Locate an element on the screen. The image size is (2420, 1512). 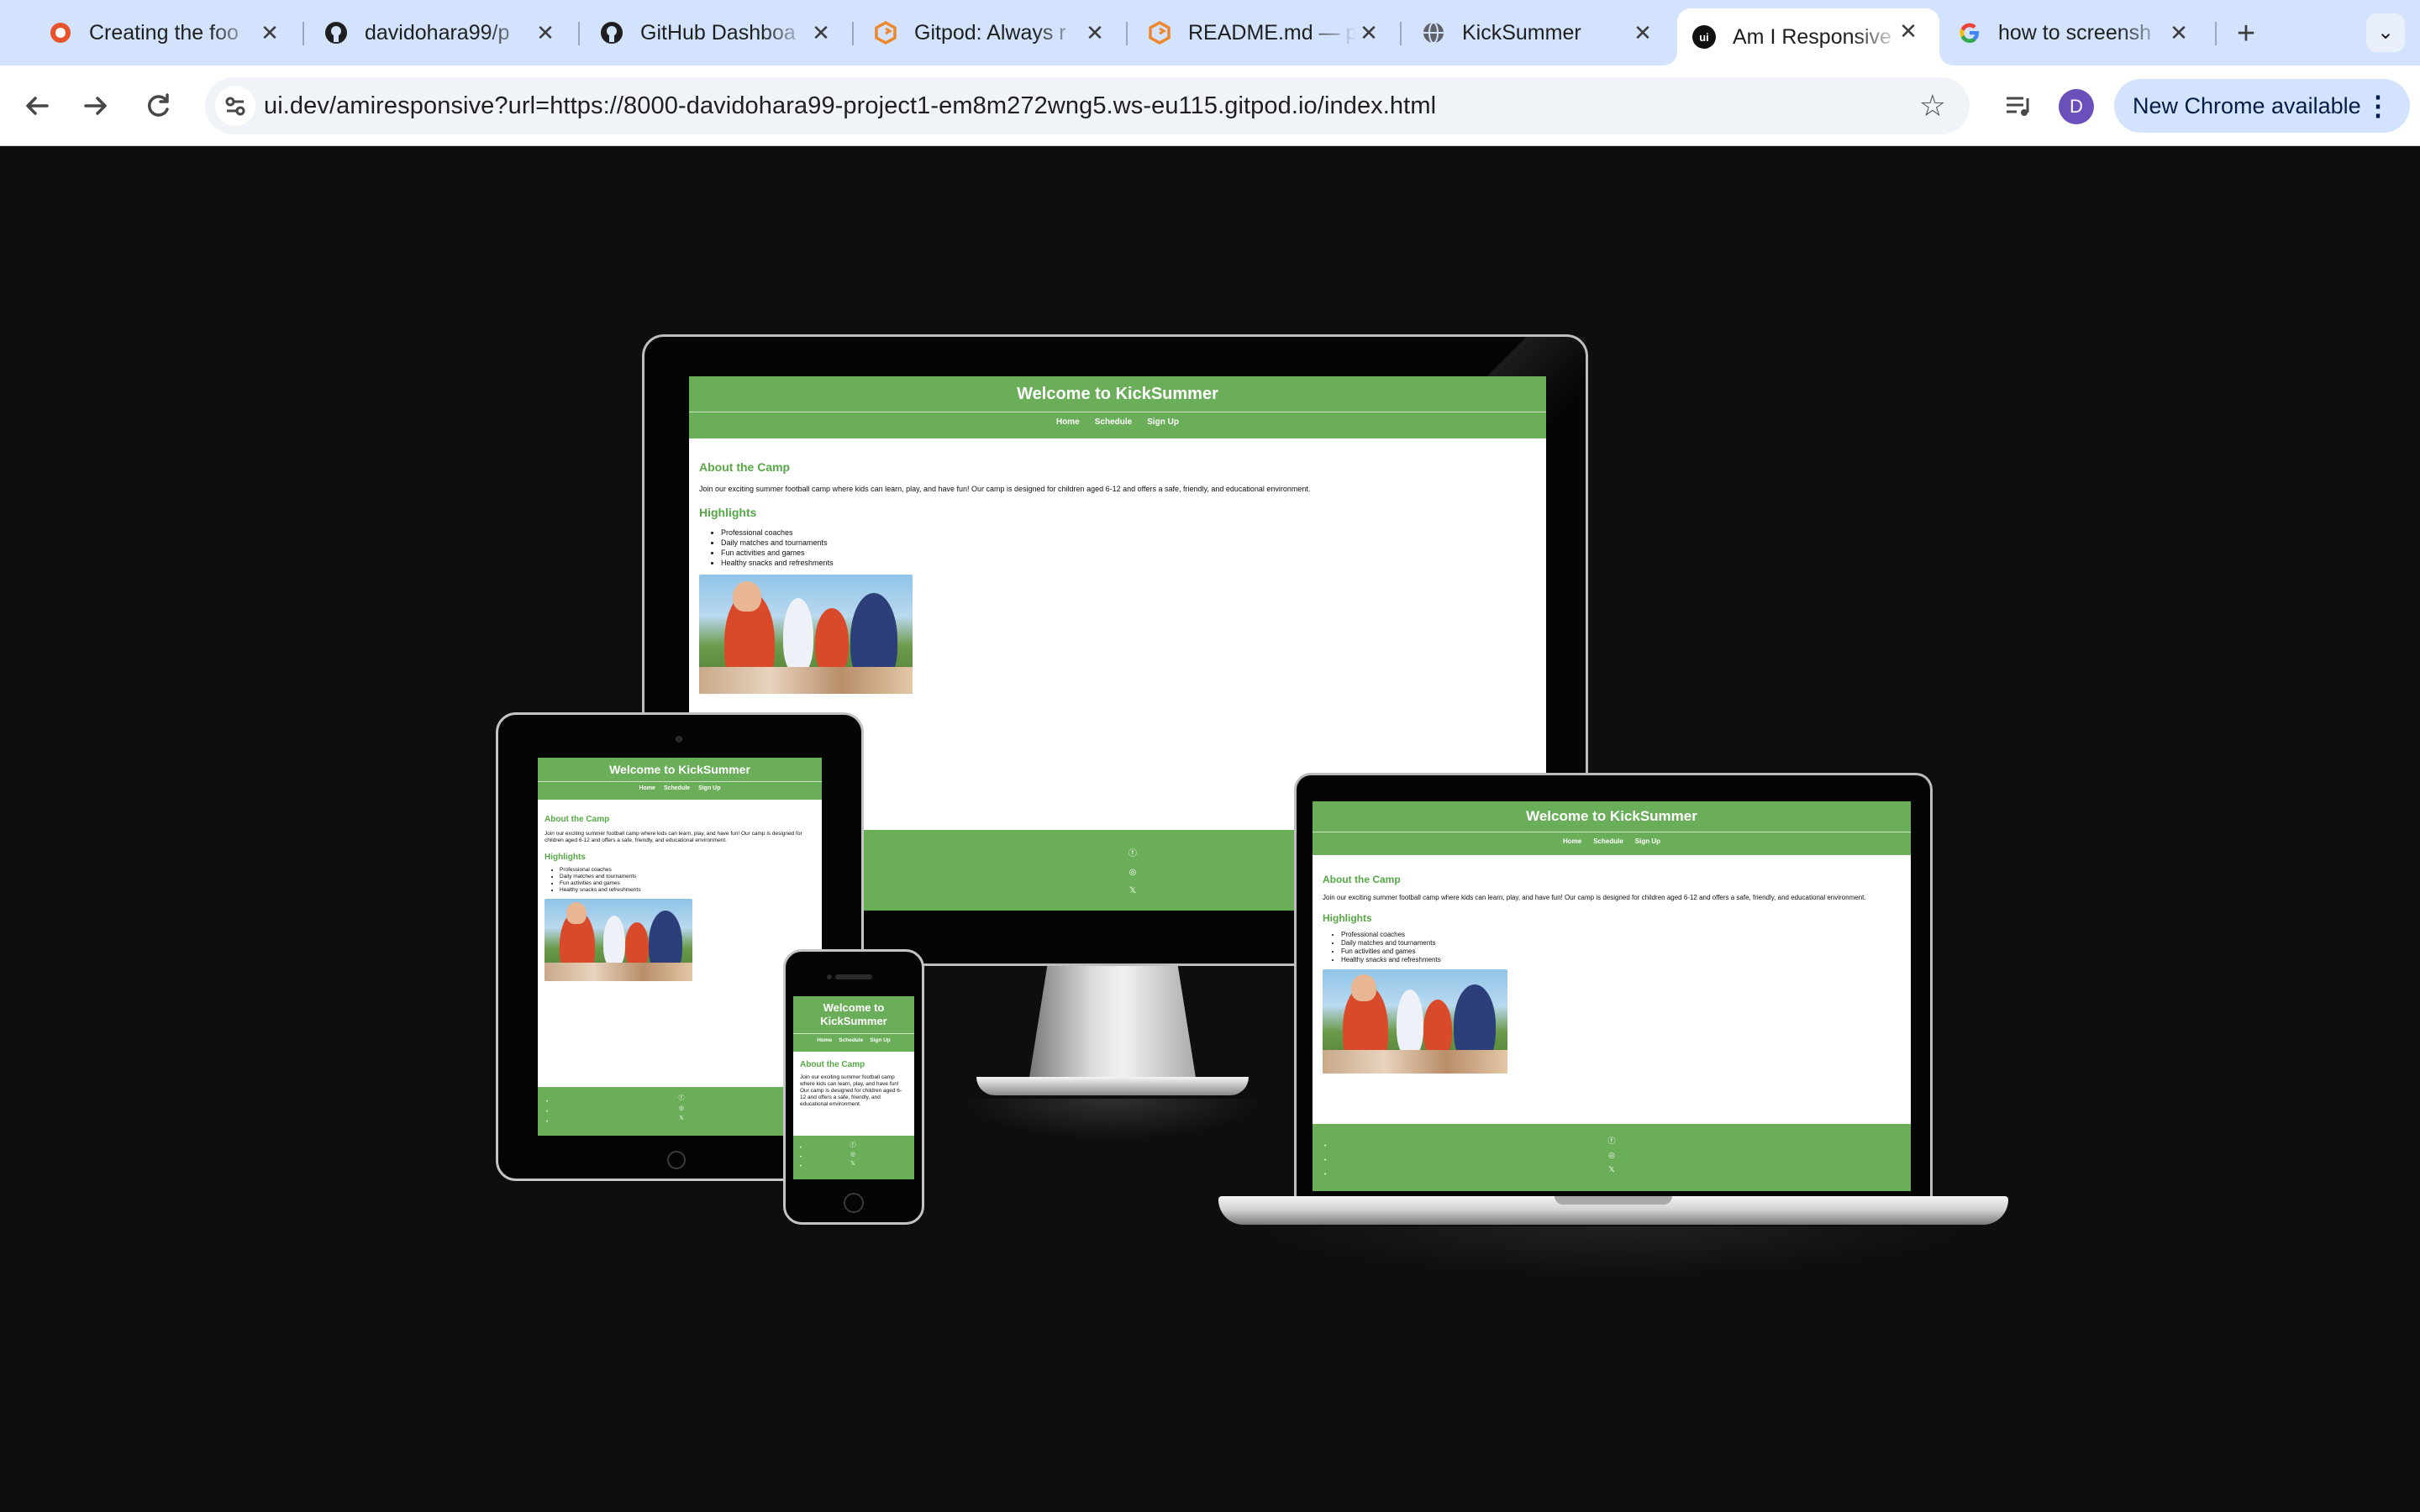
tab-readme: README.md — p ✕ is located at coordinates (1267, 32).